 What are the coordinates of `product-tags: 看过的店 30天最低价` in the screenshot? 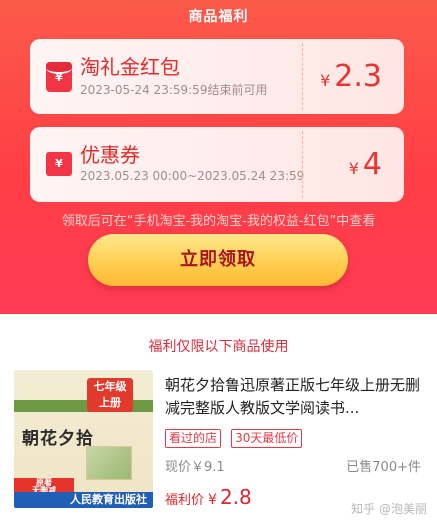 It's located at (236, 437).